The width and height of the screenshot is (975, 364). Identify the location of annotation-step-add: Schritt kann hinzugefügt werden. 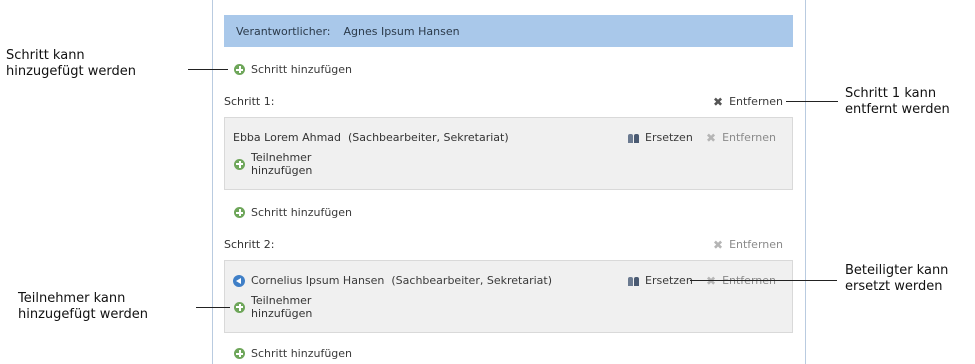
(71, 63).